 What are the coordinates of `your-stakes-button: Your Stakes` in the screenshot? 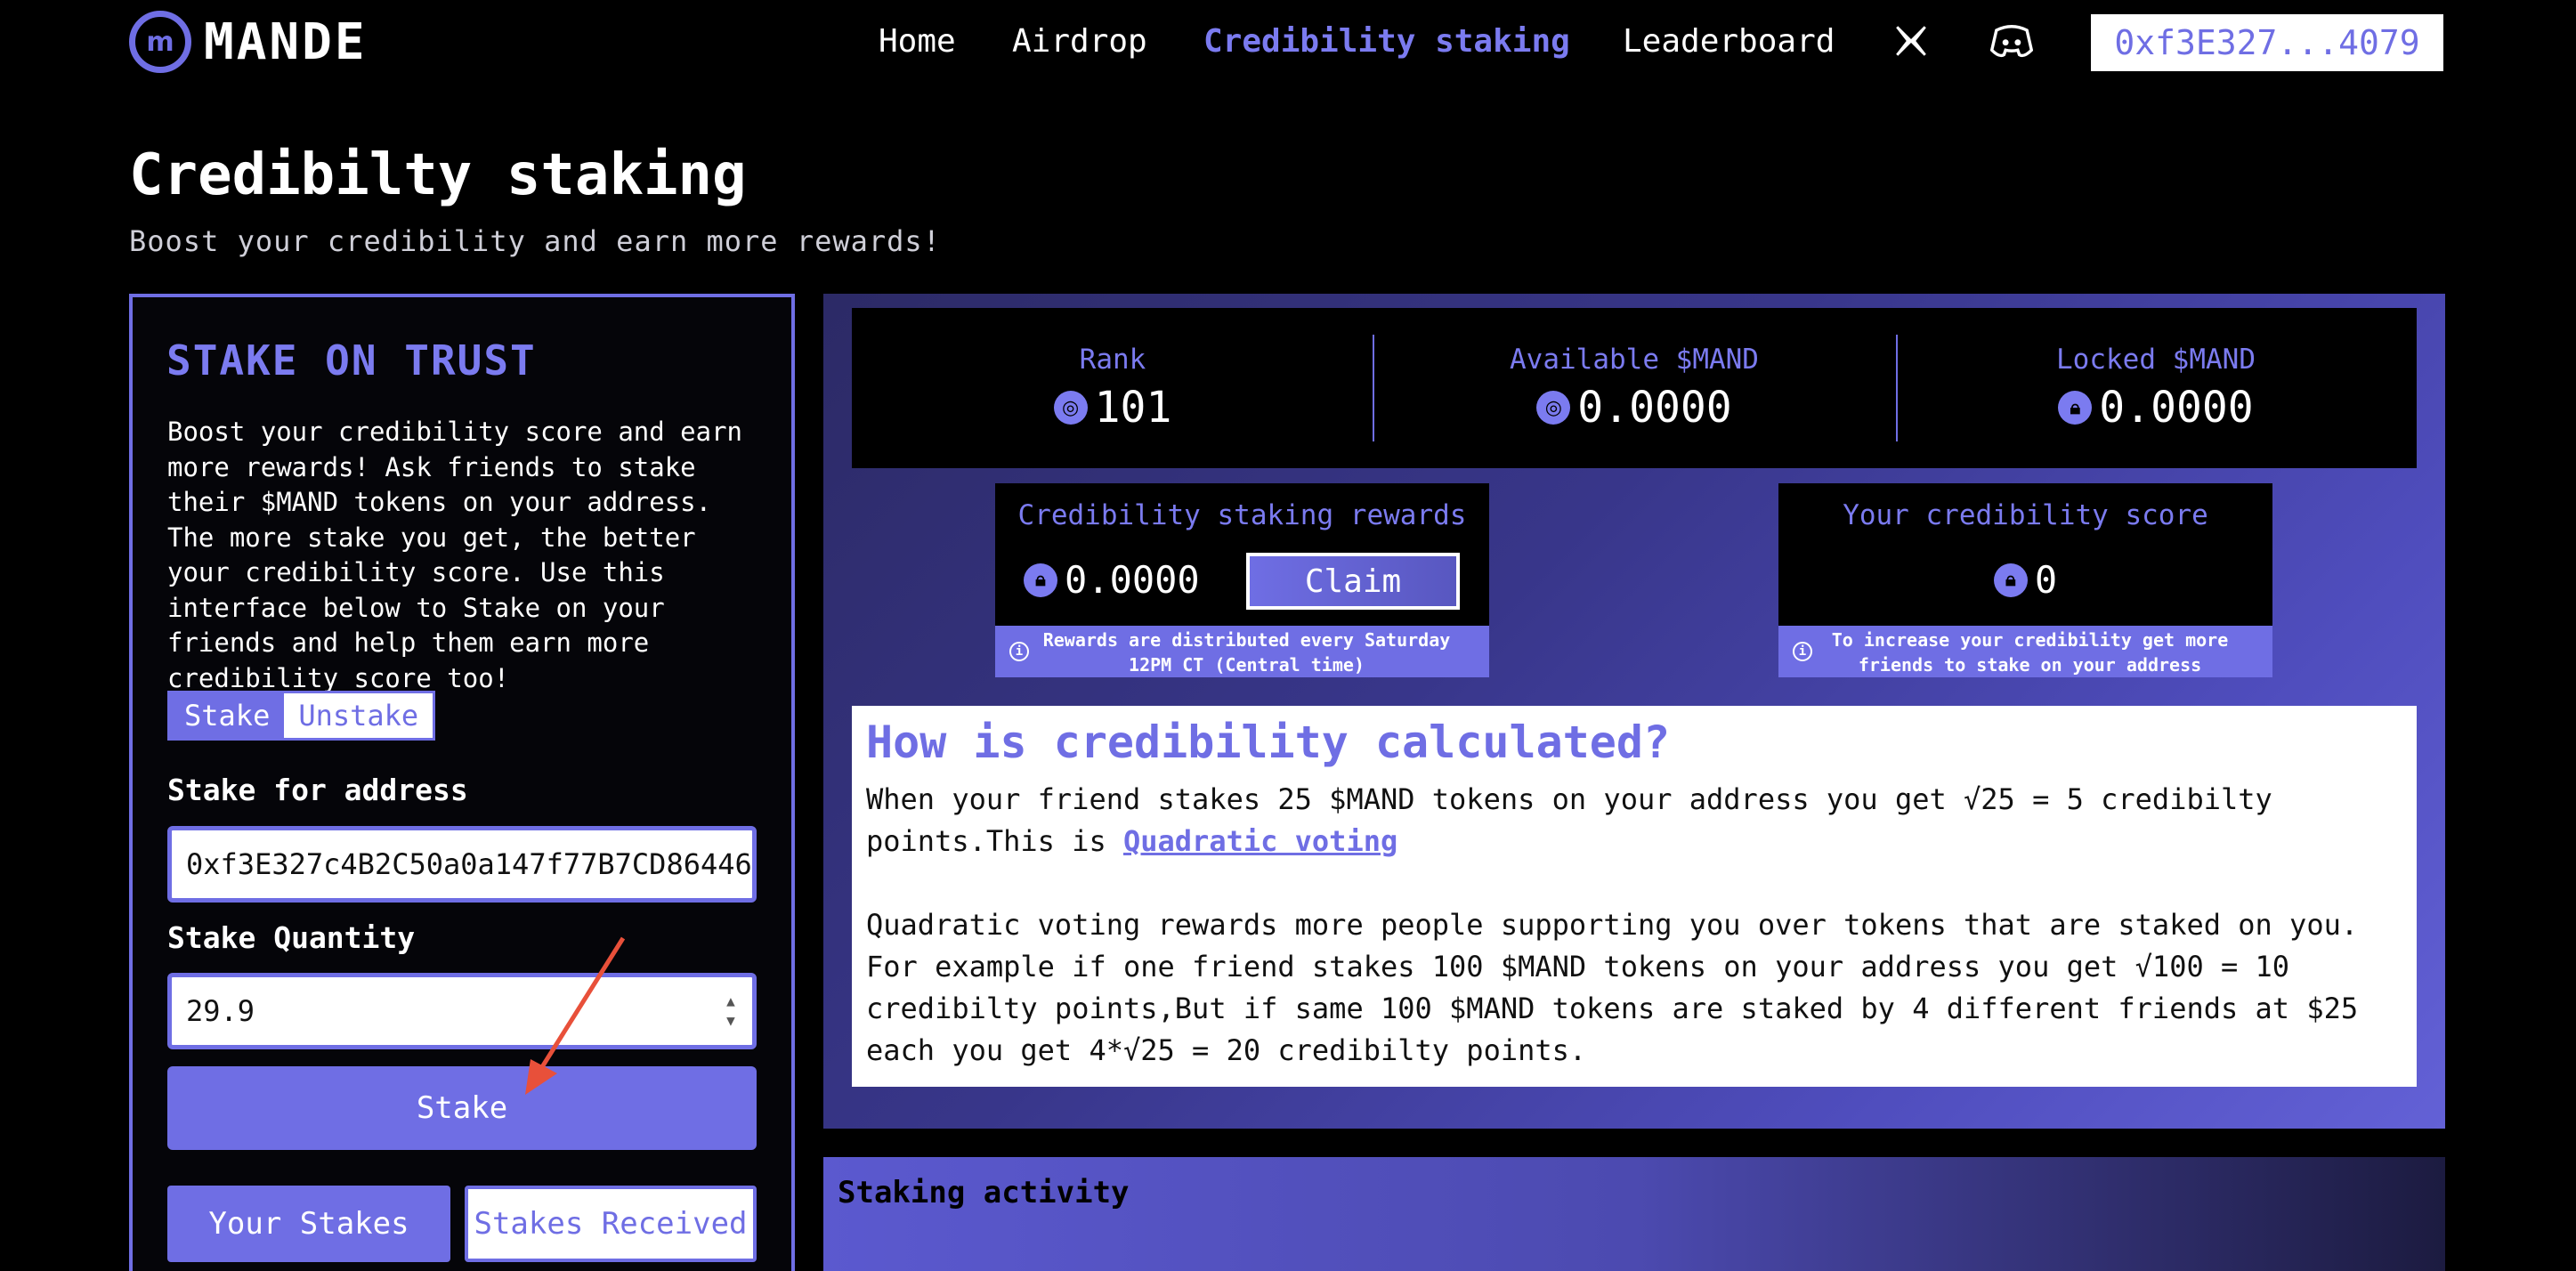 It's located at (308, 1224).